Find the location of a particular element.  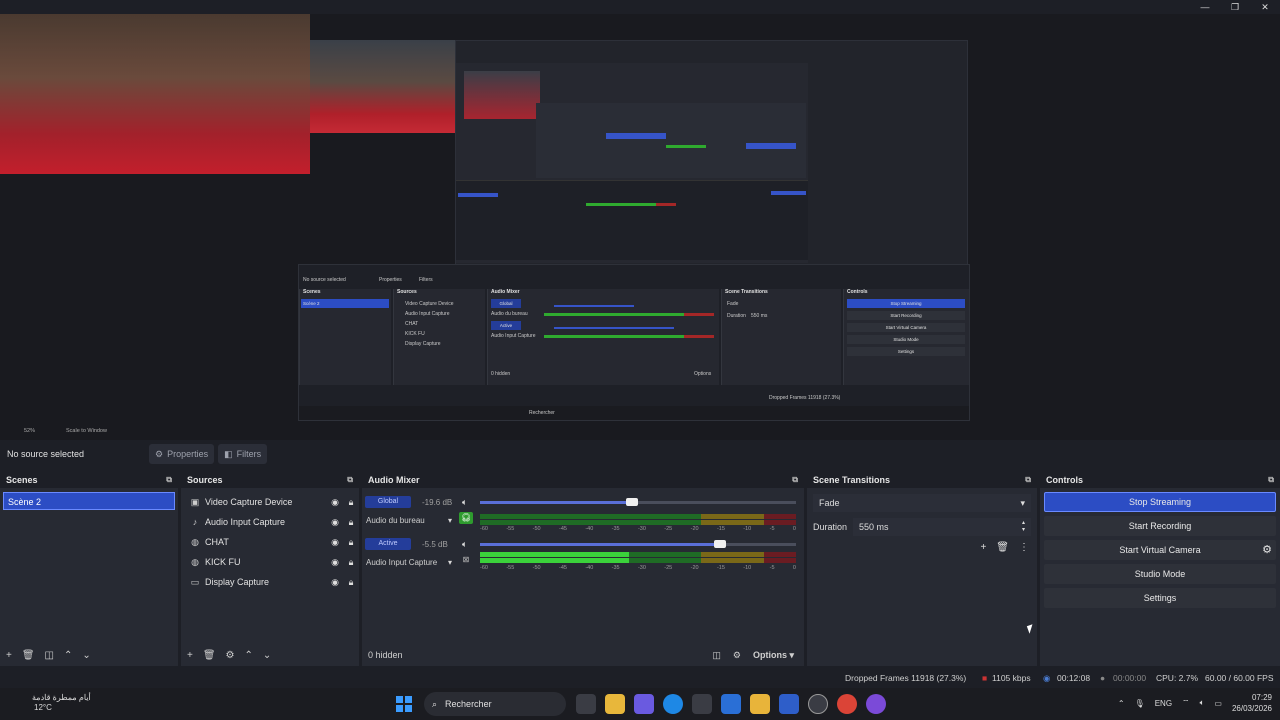

chrome-icon is located at coordinates (847, 704).